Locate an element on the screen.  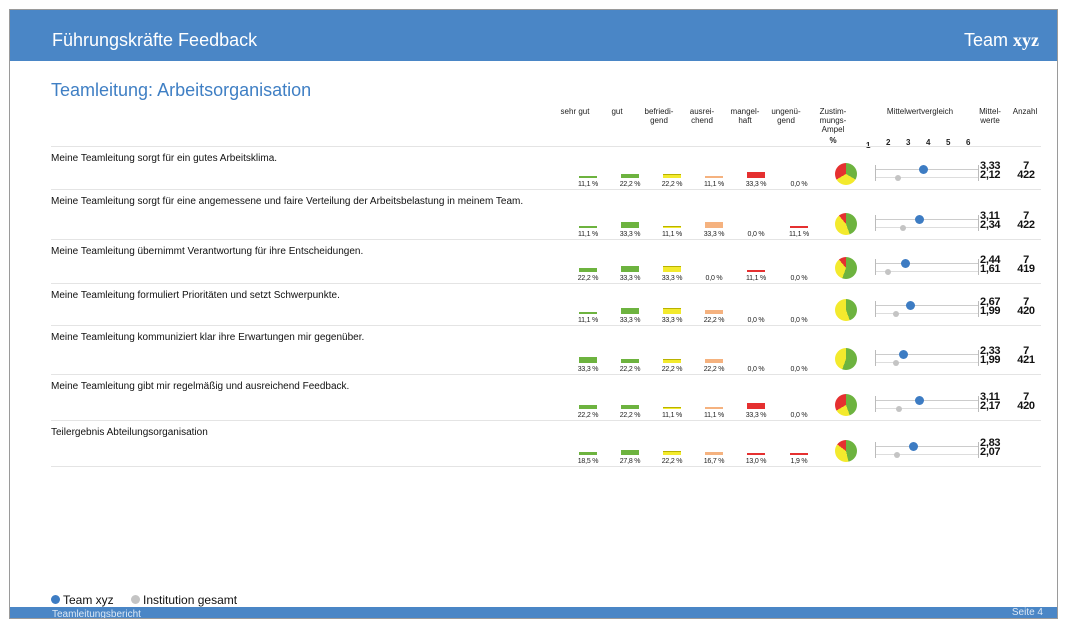
mean-values: 2,67 1,99 is located at coordinates (990, 307).